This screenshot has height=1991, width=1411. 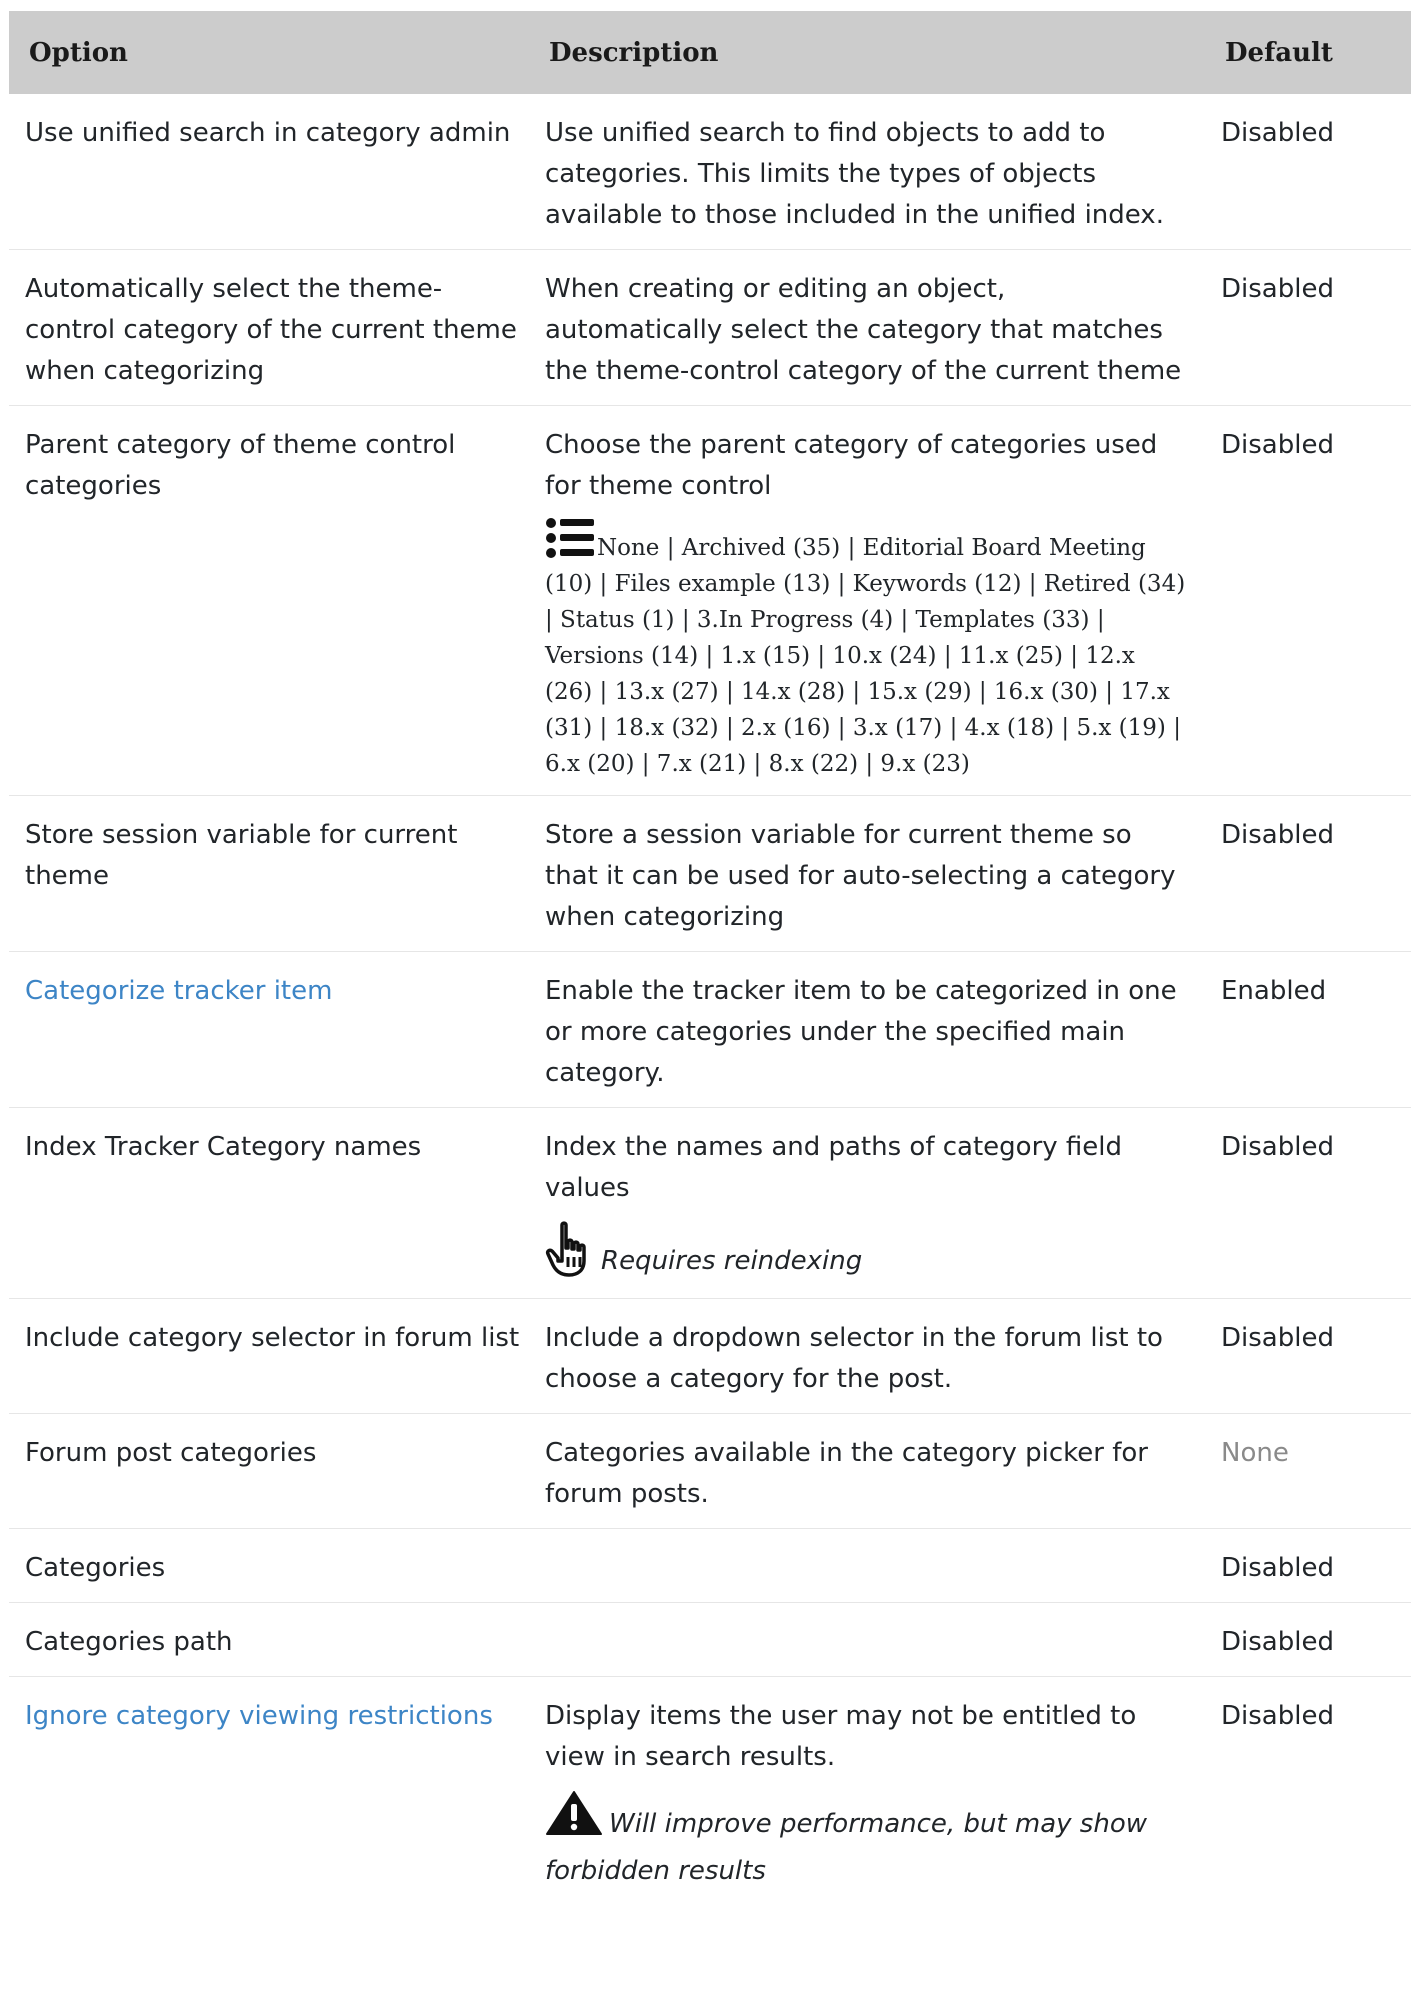 What do you see at coordinates (264, 873) in the screenshot?
I see `option-name: Store session variable for current theme` at bounding box center [264, 873].